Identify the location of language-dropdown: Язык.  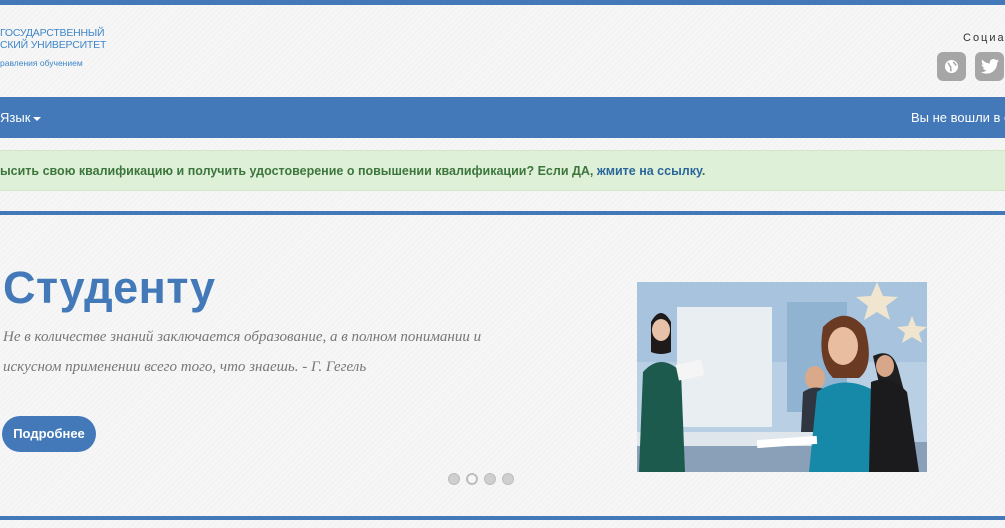
(21, 117).